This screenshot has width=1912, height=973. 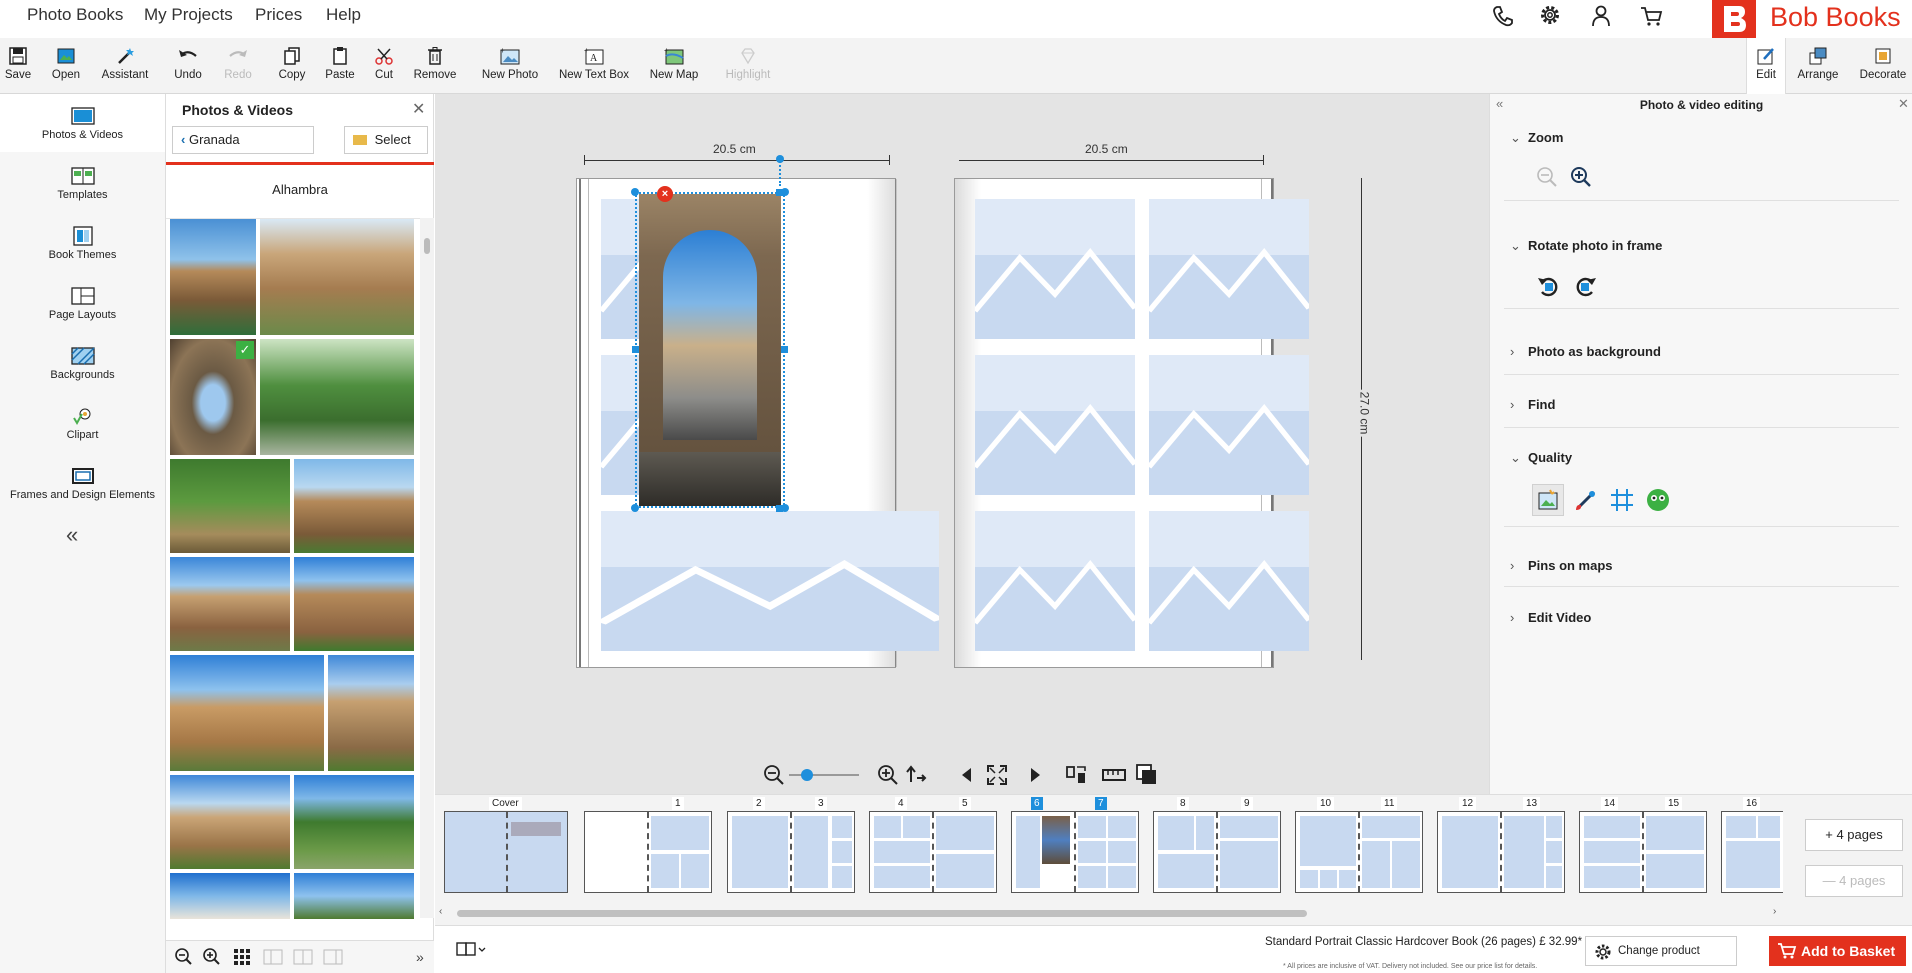 I want to click on fullscreen-icon, so click(x=997, y=775).